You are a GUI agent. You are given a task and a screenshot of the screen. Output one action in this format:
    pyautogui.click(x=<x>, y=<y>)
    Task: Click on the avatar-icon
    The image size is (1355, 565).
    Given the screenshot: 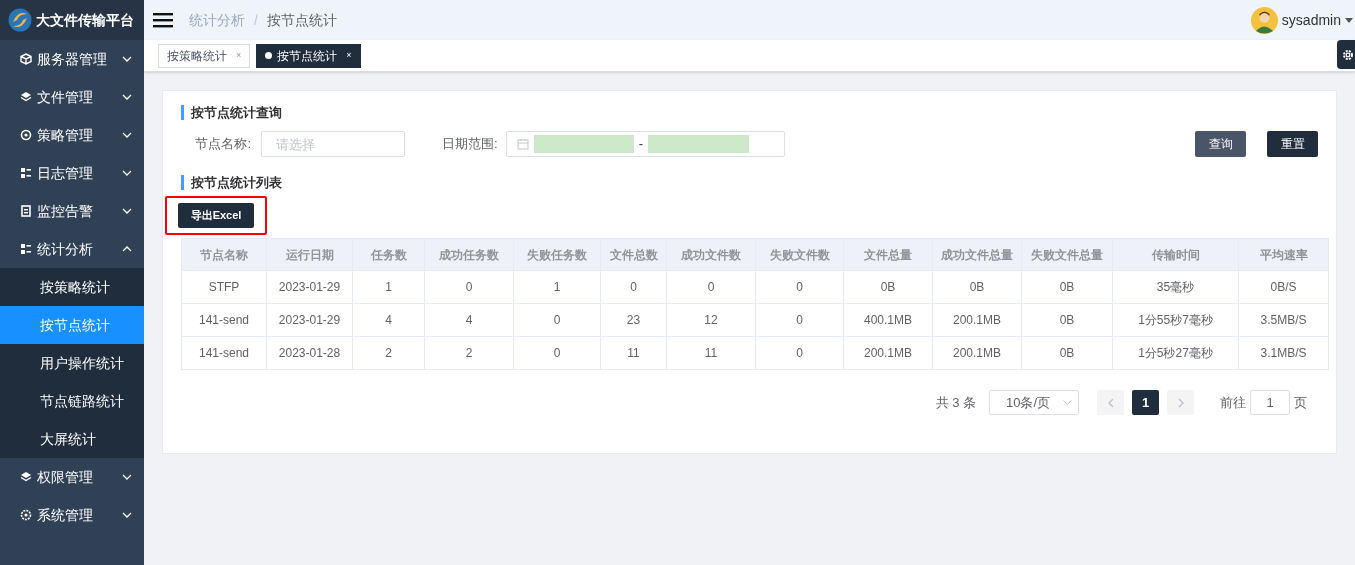 What is the action you would take?
    pyautogui.click(x=1264, y=20)
    